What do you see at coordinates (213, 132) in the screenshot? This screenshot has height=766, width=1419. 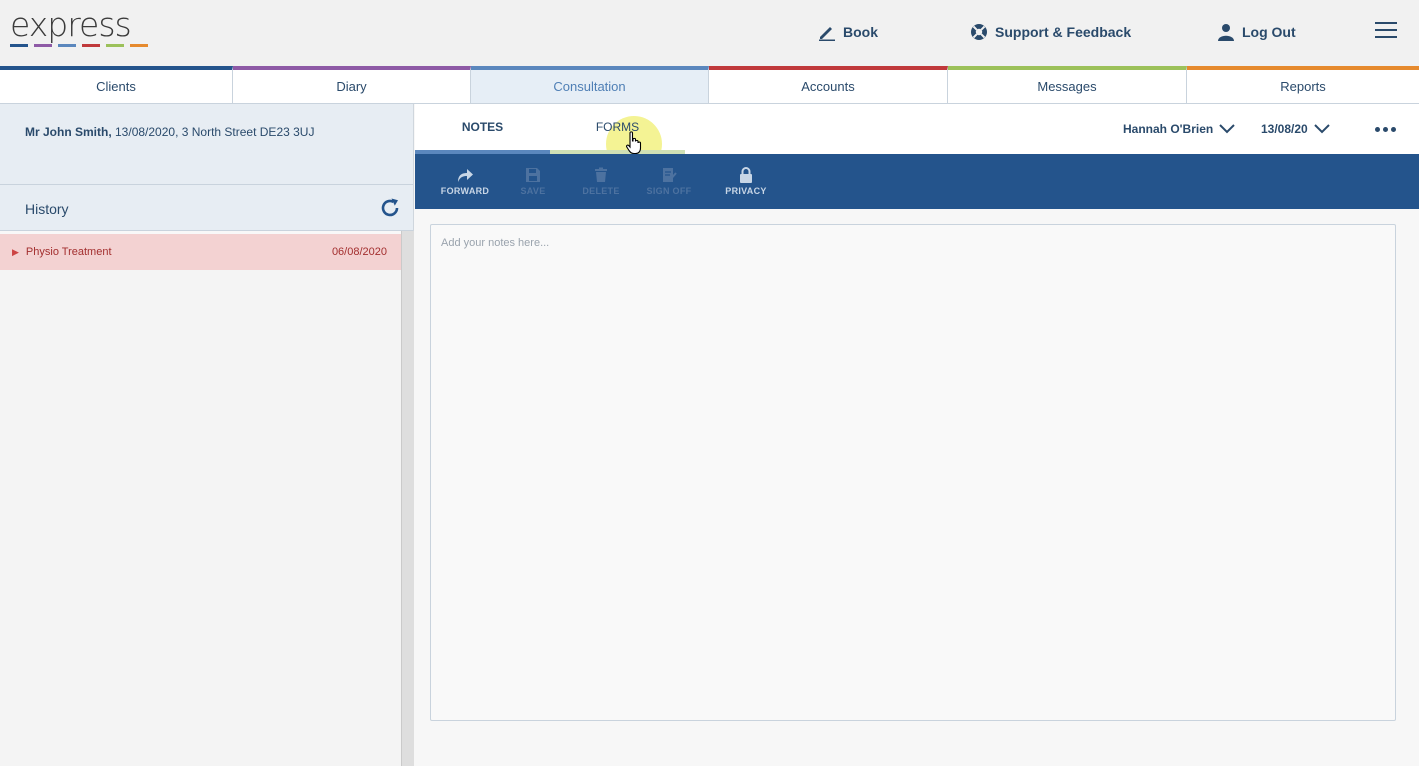 I see `client-details: 13/08/2020, 3 North Street DE23 3UJ` at bounding box center [213, 132].